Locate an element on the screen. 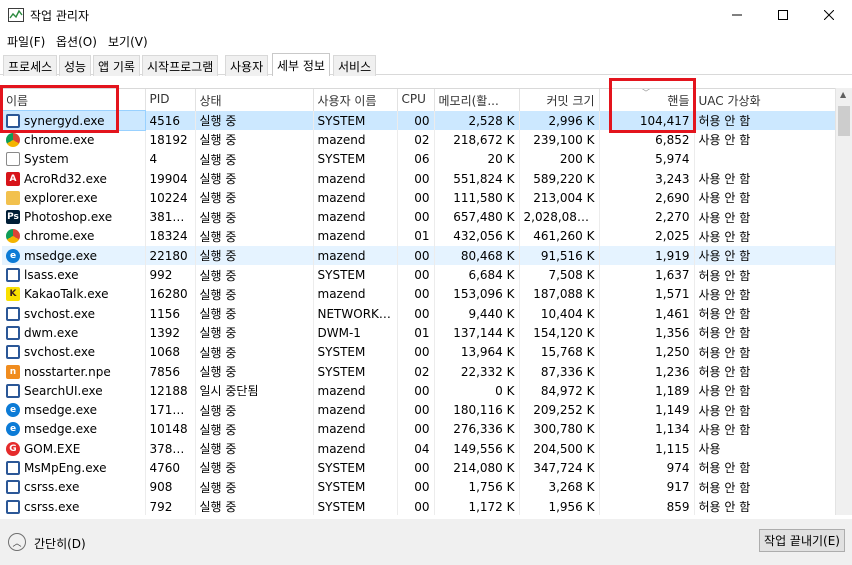  tab-details: 세부 정보 is located at coordinates (301, 64).